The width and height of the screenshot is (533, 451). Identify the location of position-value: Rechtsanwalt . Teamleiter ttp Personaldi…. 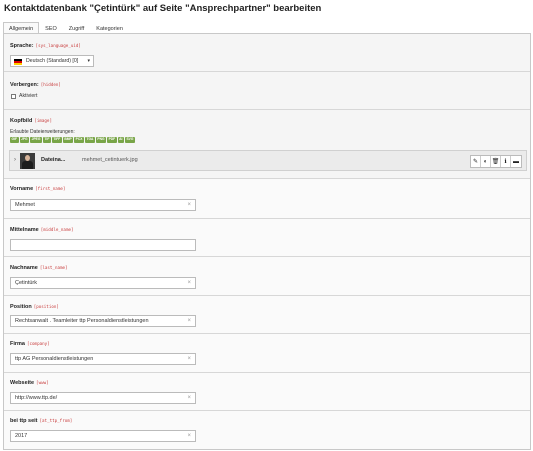
(82, 321).